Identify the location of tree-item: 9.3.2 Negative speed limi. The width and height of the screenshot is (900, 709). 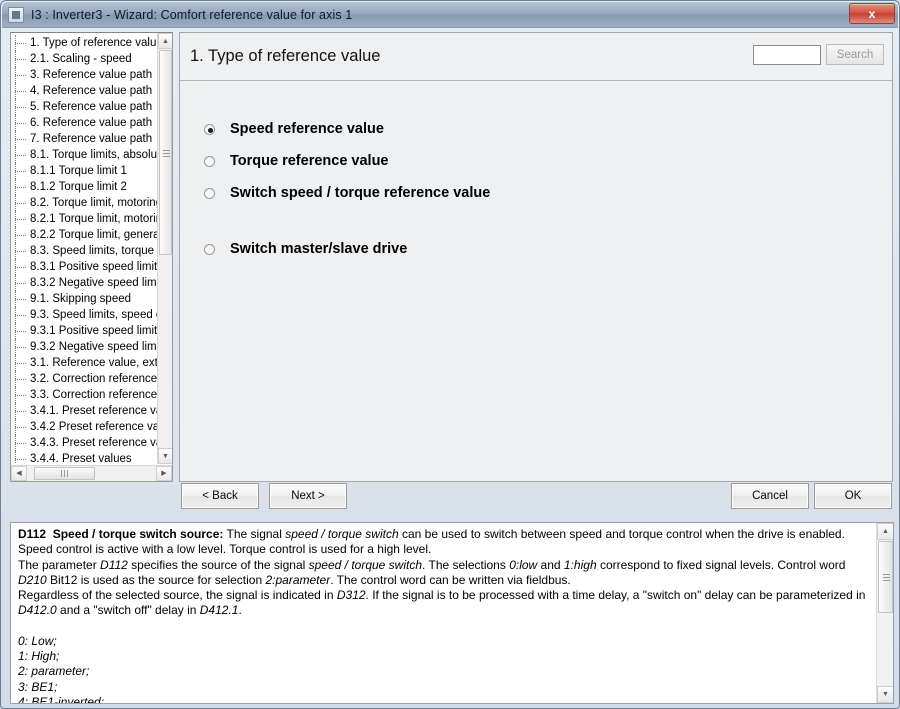
(85, 347).